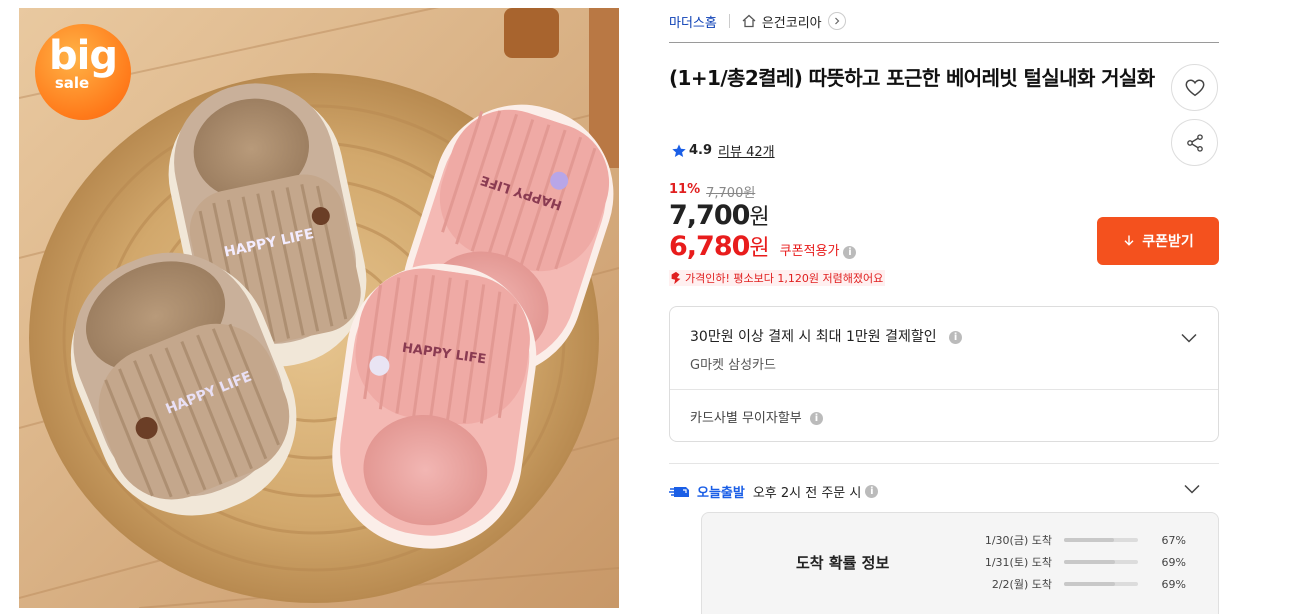 This screenshot has height=614, width=1307. What do you see at coordinates (784, 278) in the screenshot?
I see `price-drop-text: 가격인하! 평소보다 1,120원 저렴해졌어요` at bounding box center [784, 278].